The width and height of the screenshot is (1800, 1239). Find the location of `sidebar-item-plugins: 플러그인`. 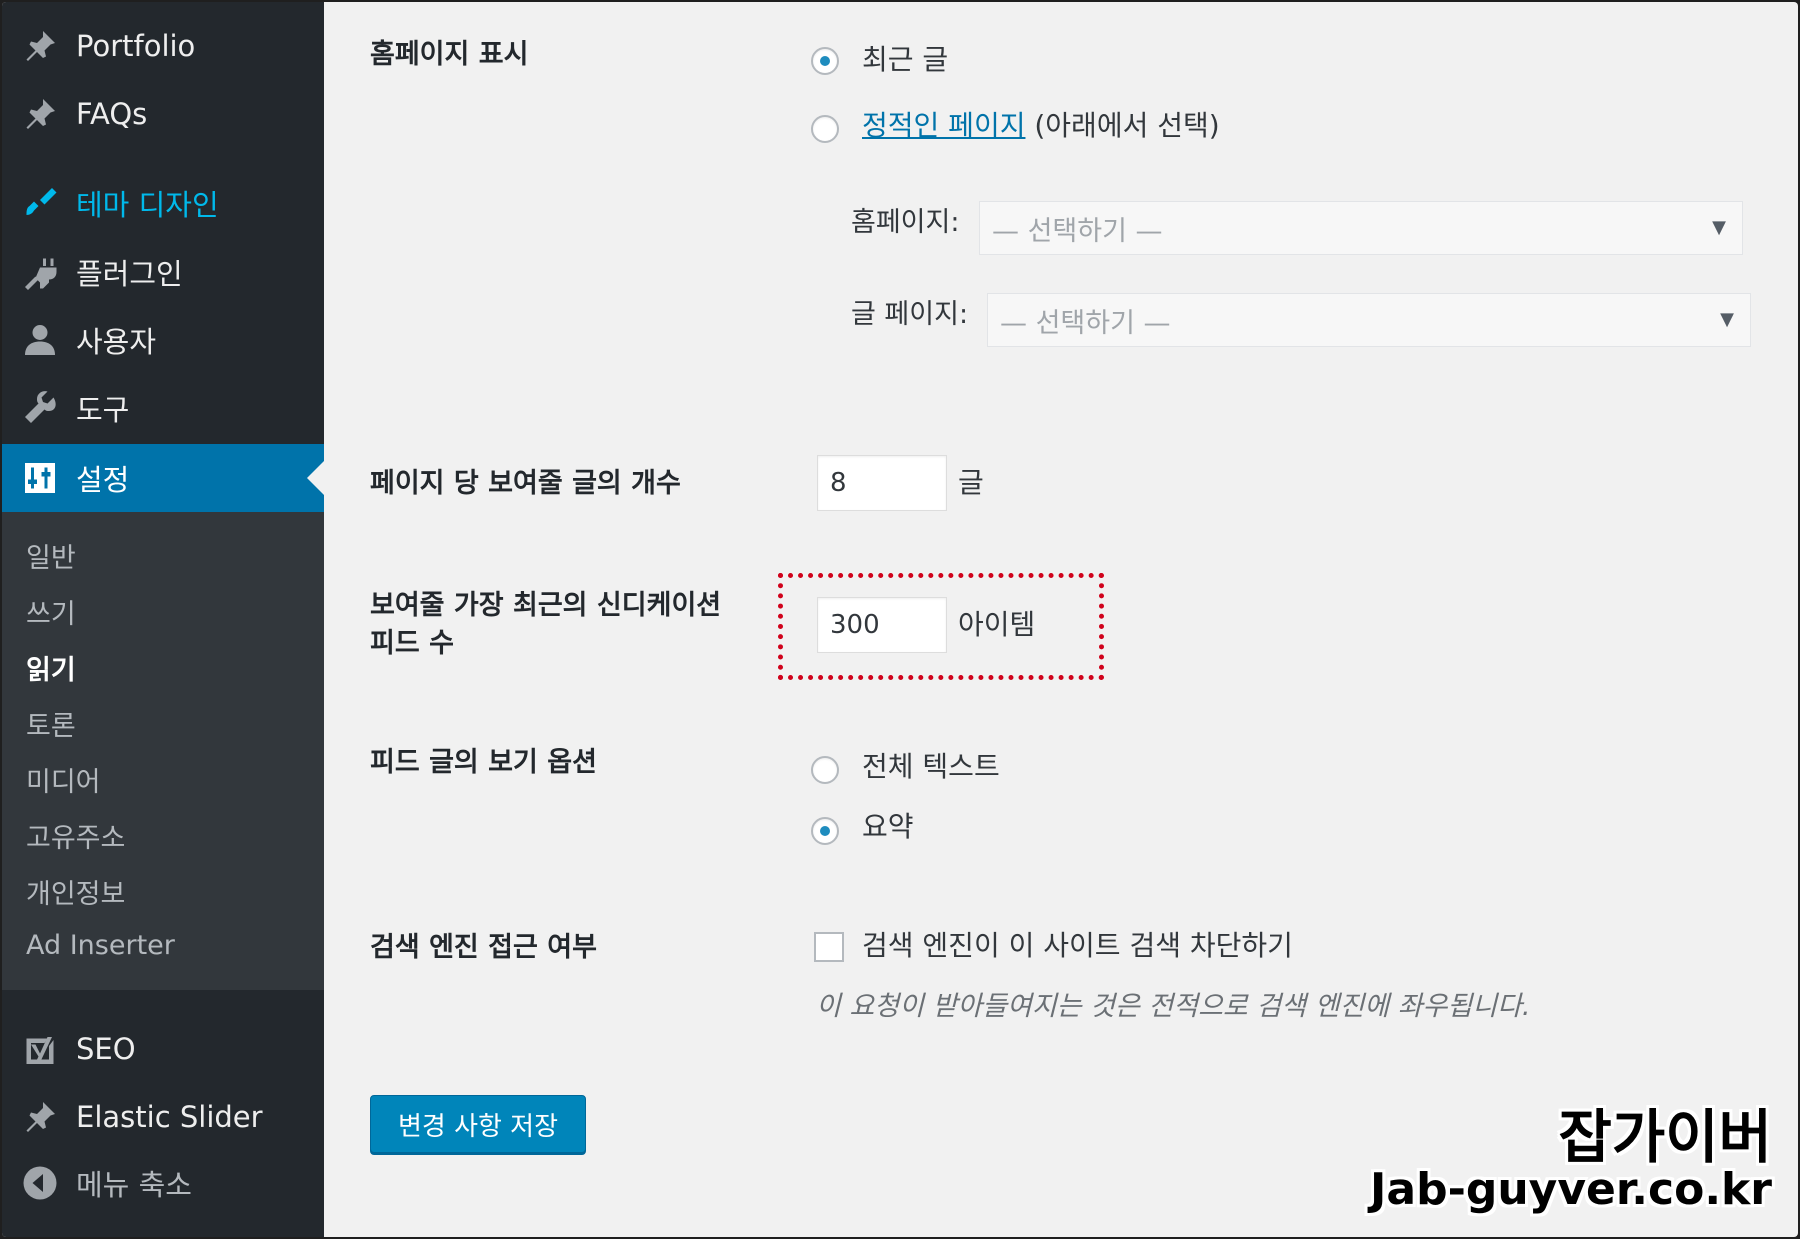

sidebar-item-plugins: 플러그인 is located at coordinates (163, 272).